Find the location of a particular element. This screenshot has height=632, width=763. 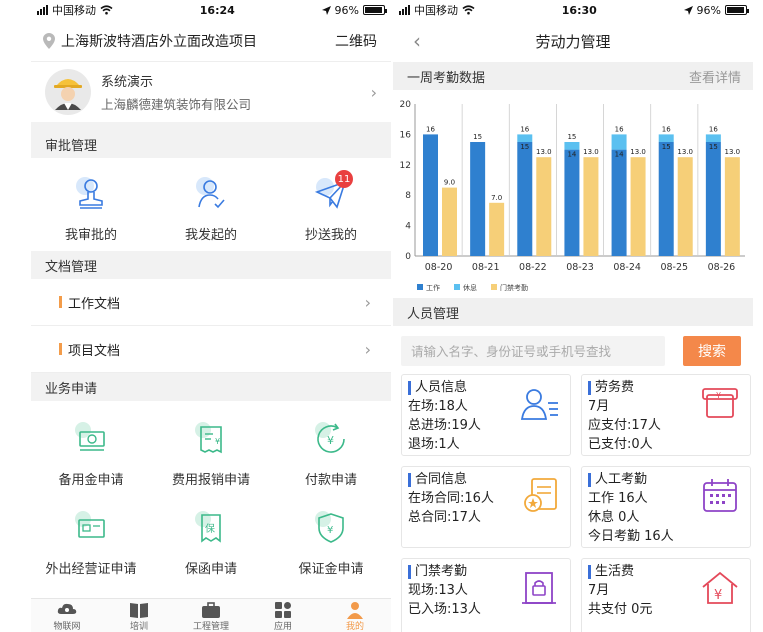

x-tick-label: 08-24 is located at coordinates (627, 267).